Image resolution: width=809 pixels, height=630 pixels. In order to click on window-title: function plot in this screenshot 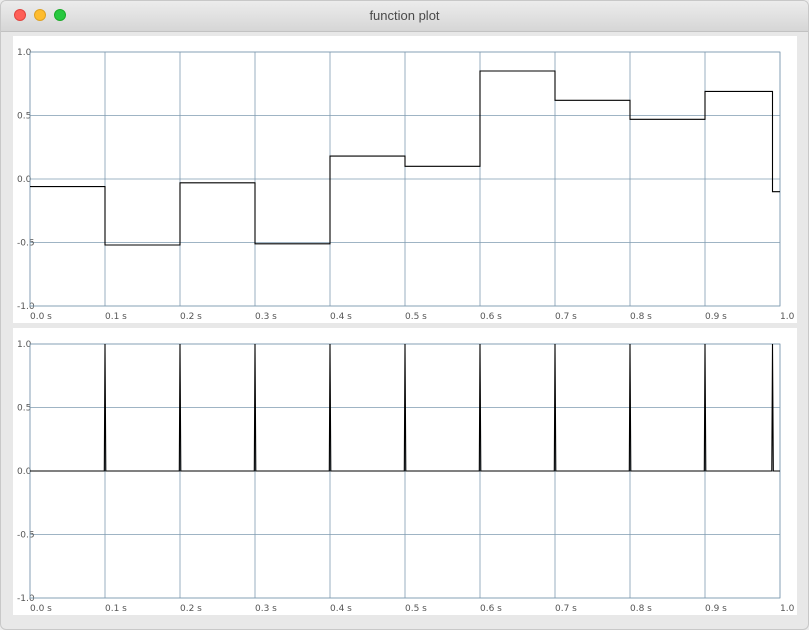, I will do `click(404, 15)`.